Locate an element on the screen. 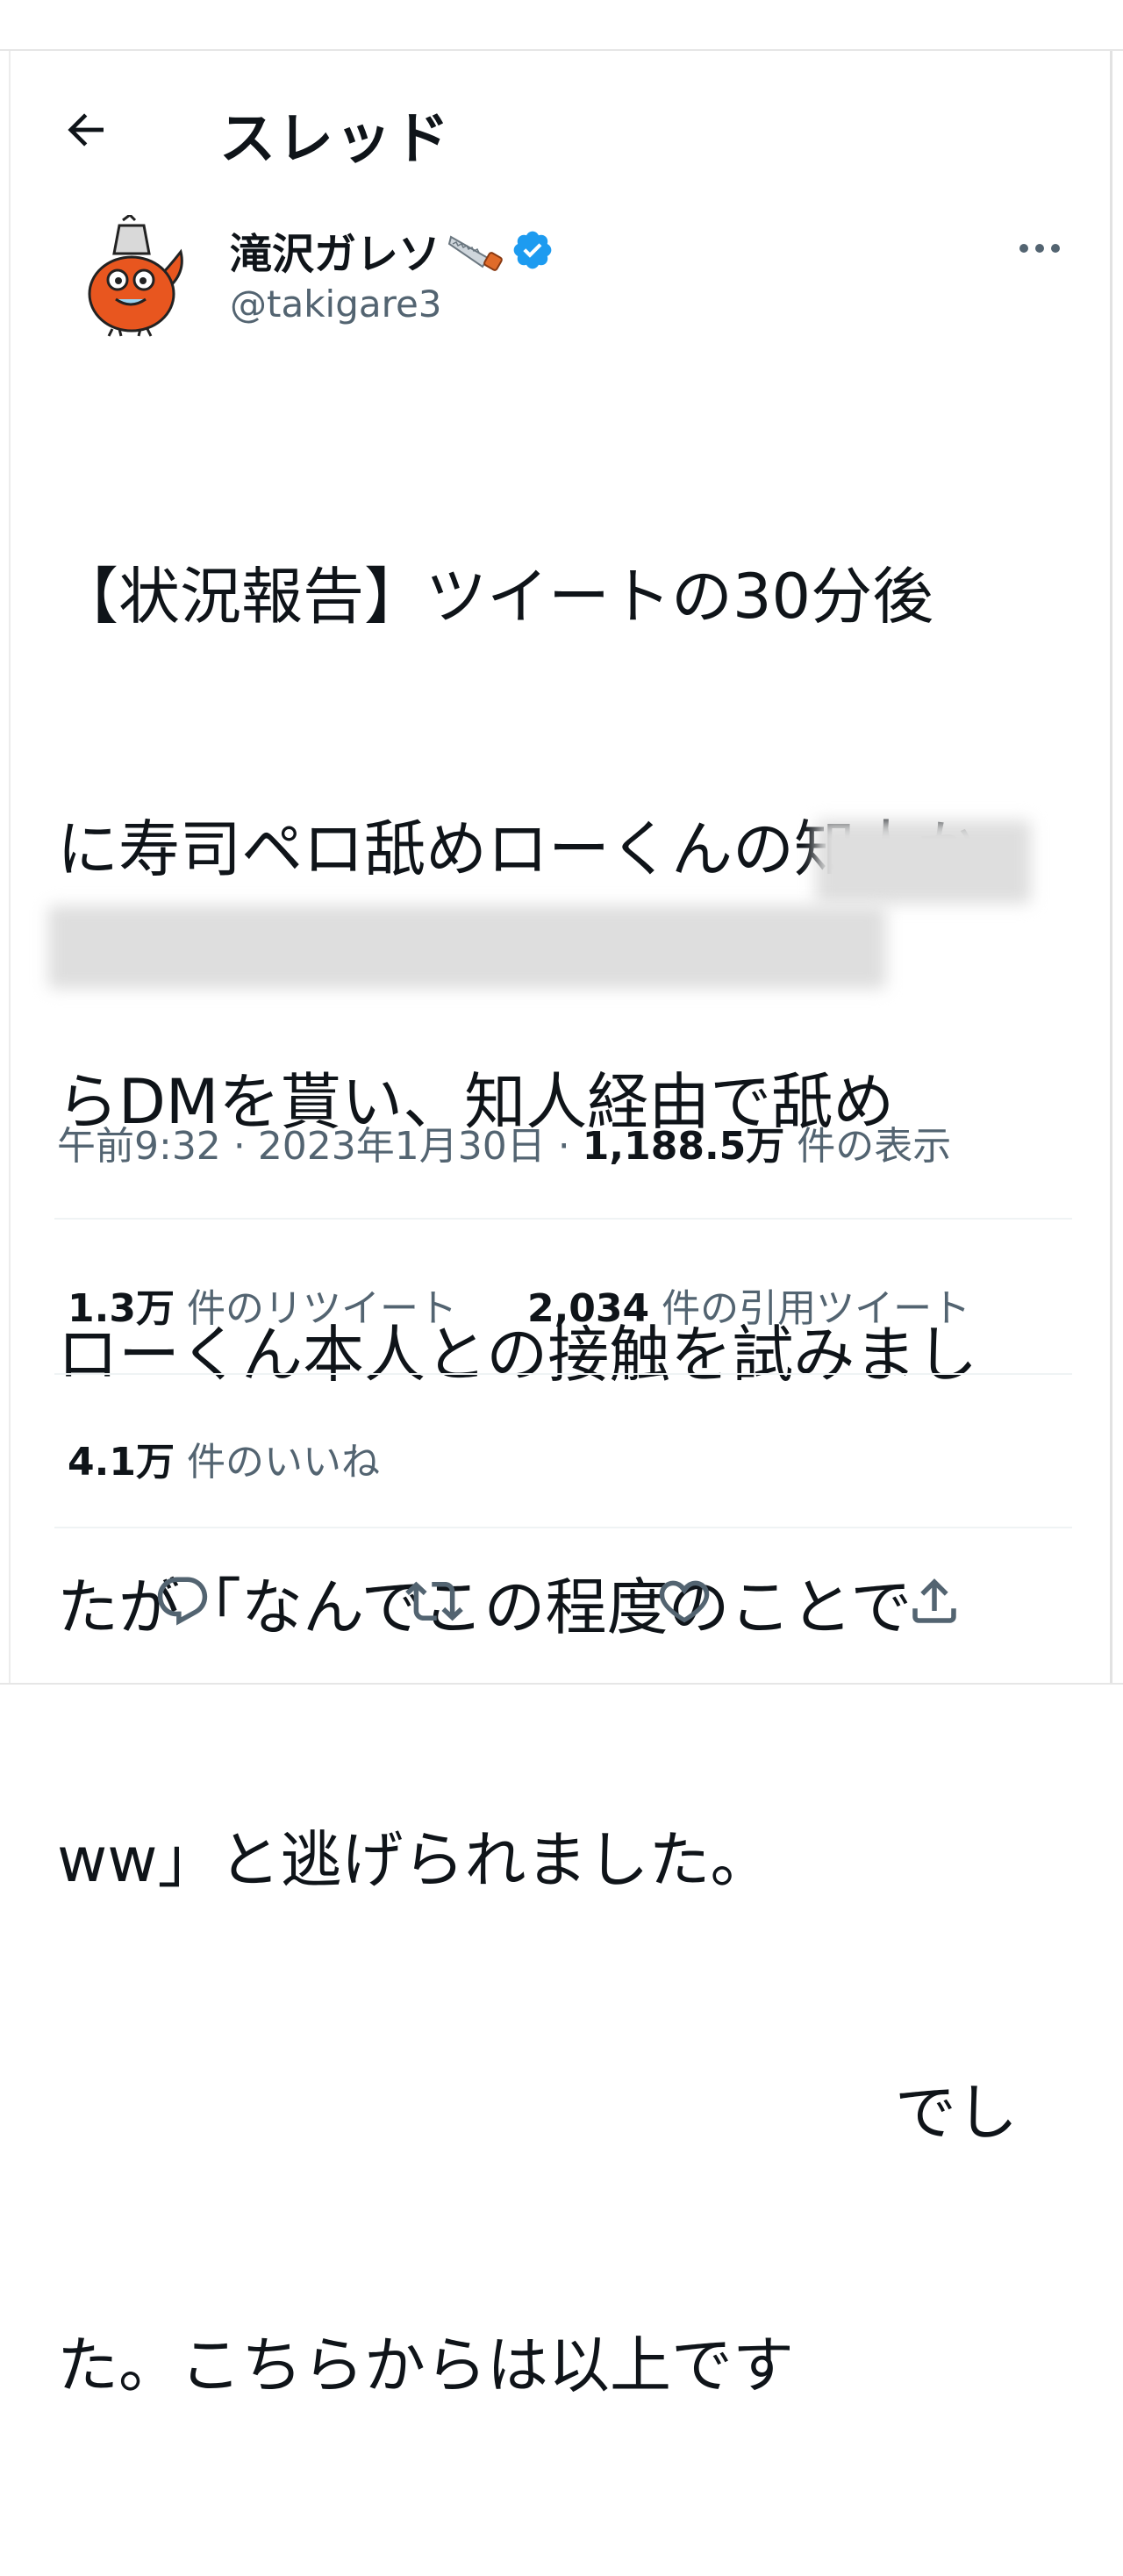 The height and width of the screenshot is (2576, 1123). back-button is located at coordinates (85, 130).